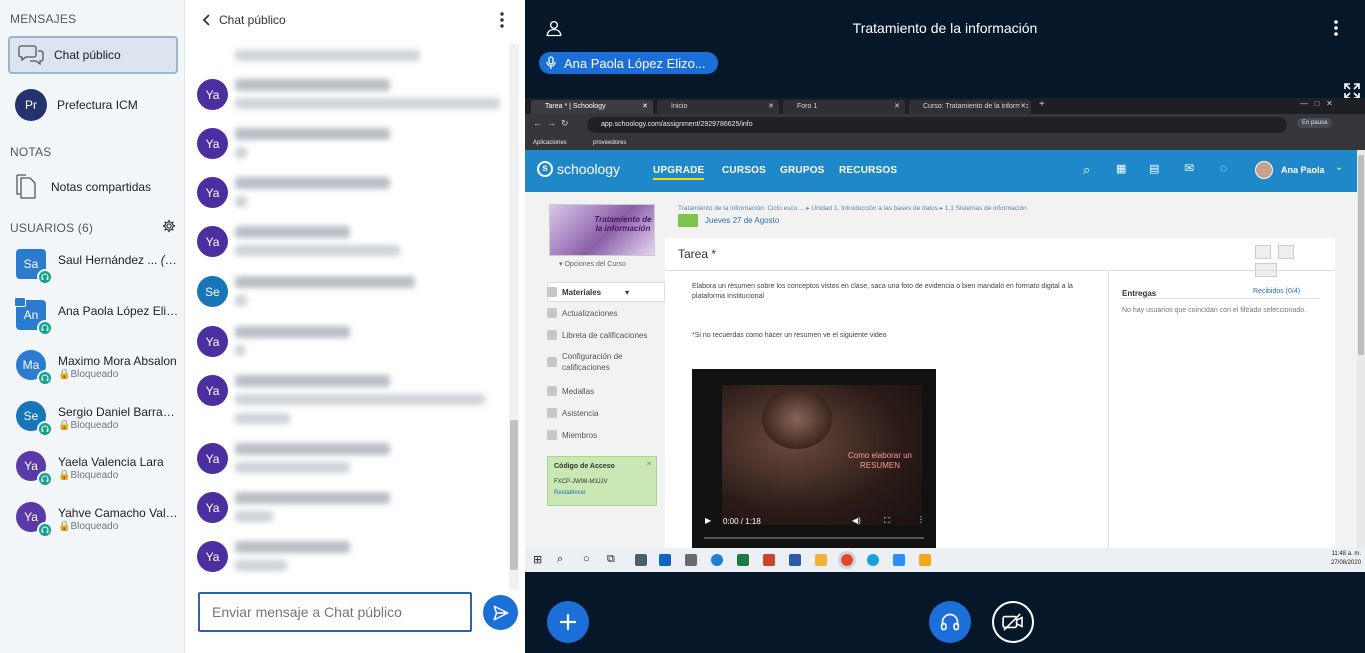 The image size is (1365, 653). What do you see at coordinates (514, 495) in the screenshot?
I see `chat-scrollbar-thumb` at bounding box center [514, 495].